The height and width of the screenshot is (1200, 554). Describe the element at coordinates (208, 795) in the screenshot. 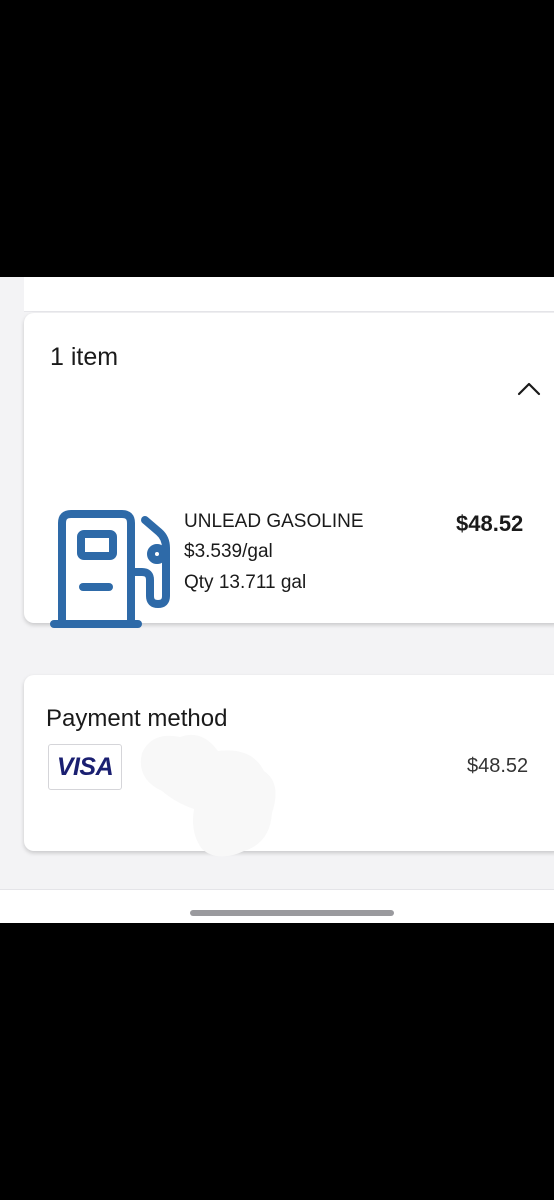

I see `redaction-mark` at that location.